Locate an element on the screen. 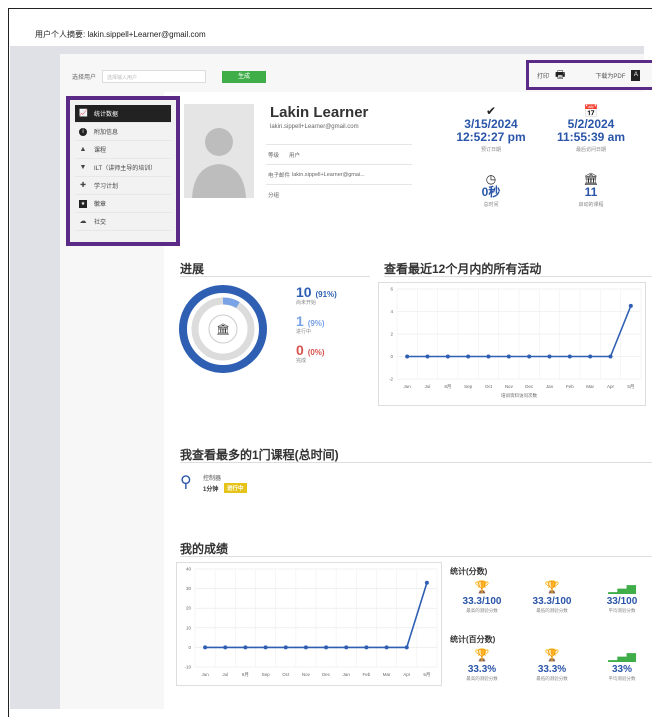  group-row: 分组 is located at coordinates (339, 194).